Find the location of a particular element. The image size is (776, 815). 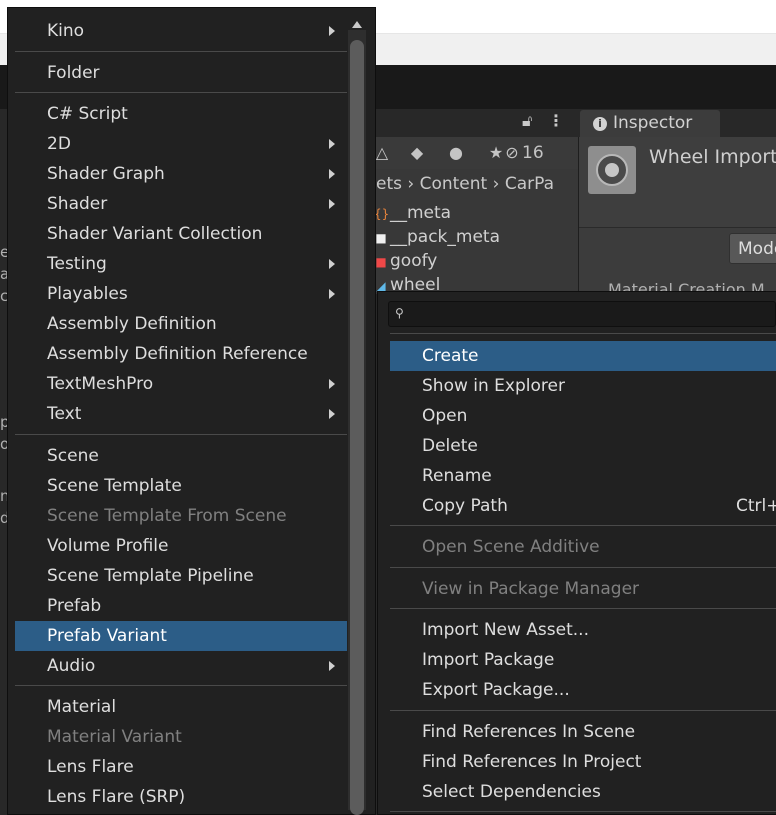

menu-item-shader-graph: Shader Graph is located at coordinates (177, 174).